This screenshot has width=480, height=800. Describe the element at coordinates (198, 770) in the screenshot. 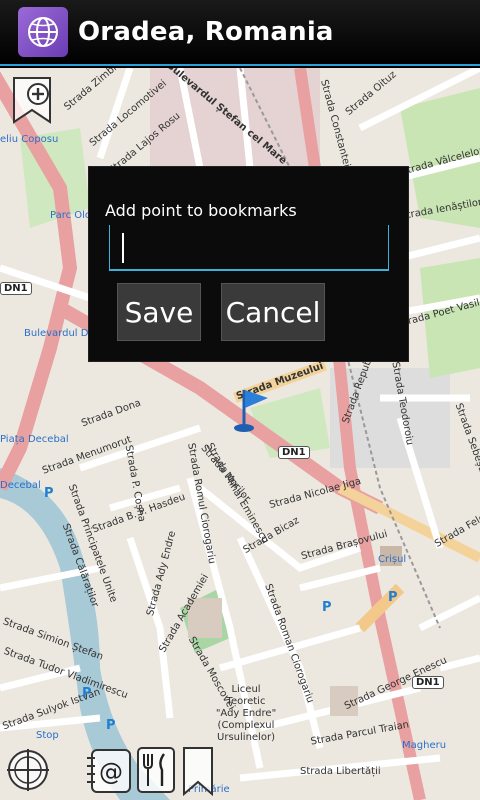

I see `bookmark-icon` at that location.